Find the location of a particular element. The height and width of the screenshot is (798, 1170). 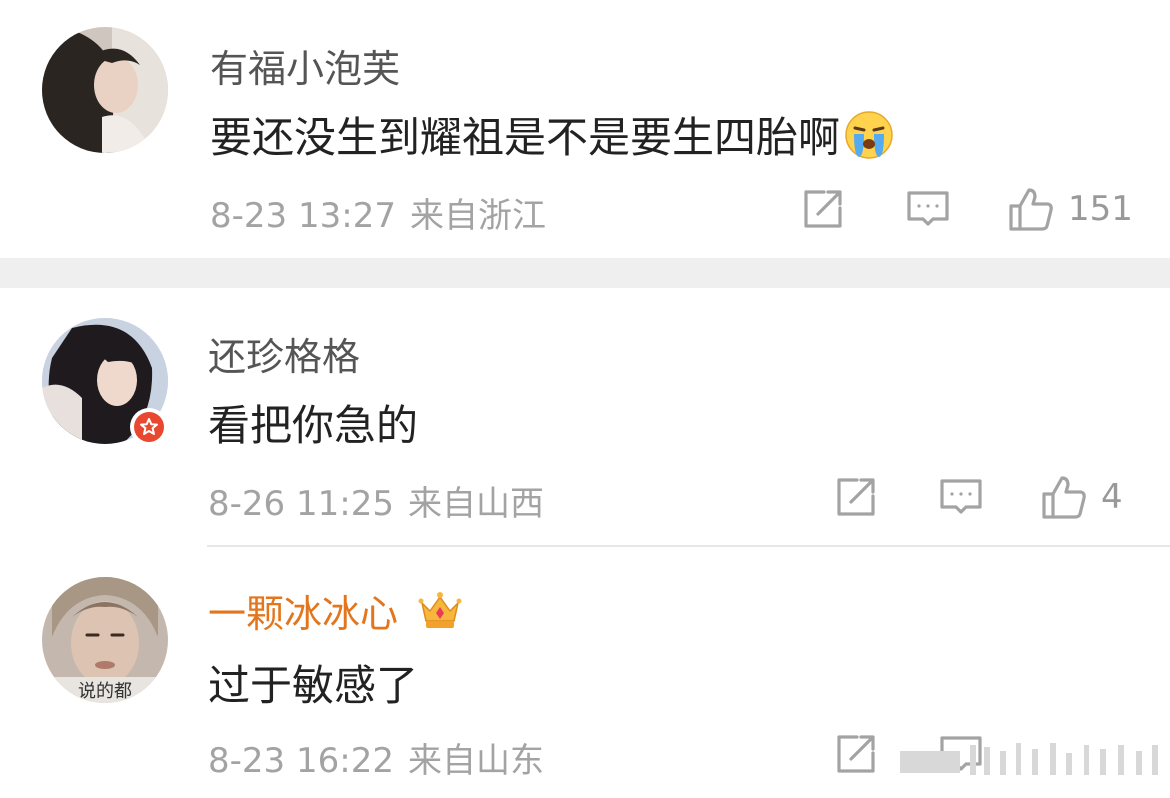

avatar: 说的都 is located at coordinates (105, 640).